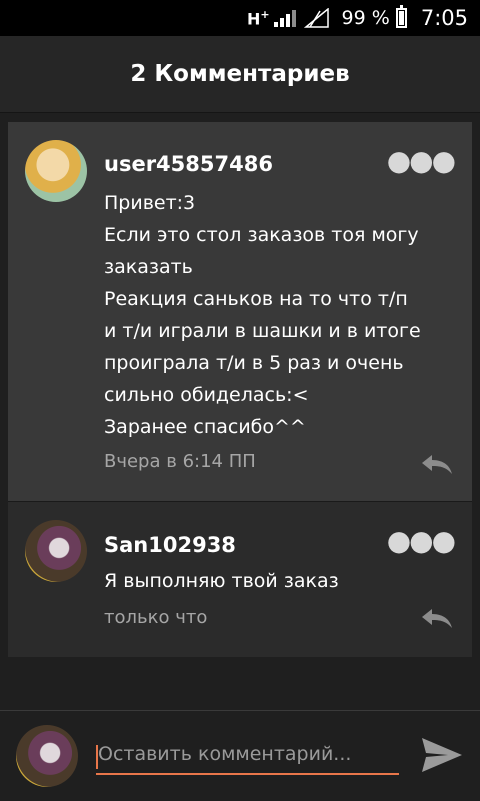 The image size is (480, 801). Describe the element at coordinates (156, 617) in the screenshot. I see `comment-timestamp: только что` at that location.